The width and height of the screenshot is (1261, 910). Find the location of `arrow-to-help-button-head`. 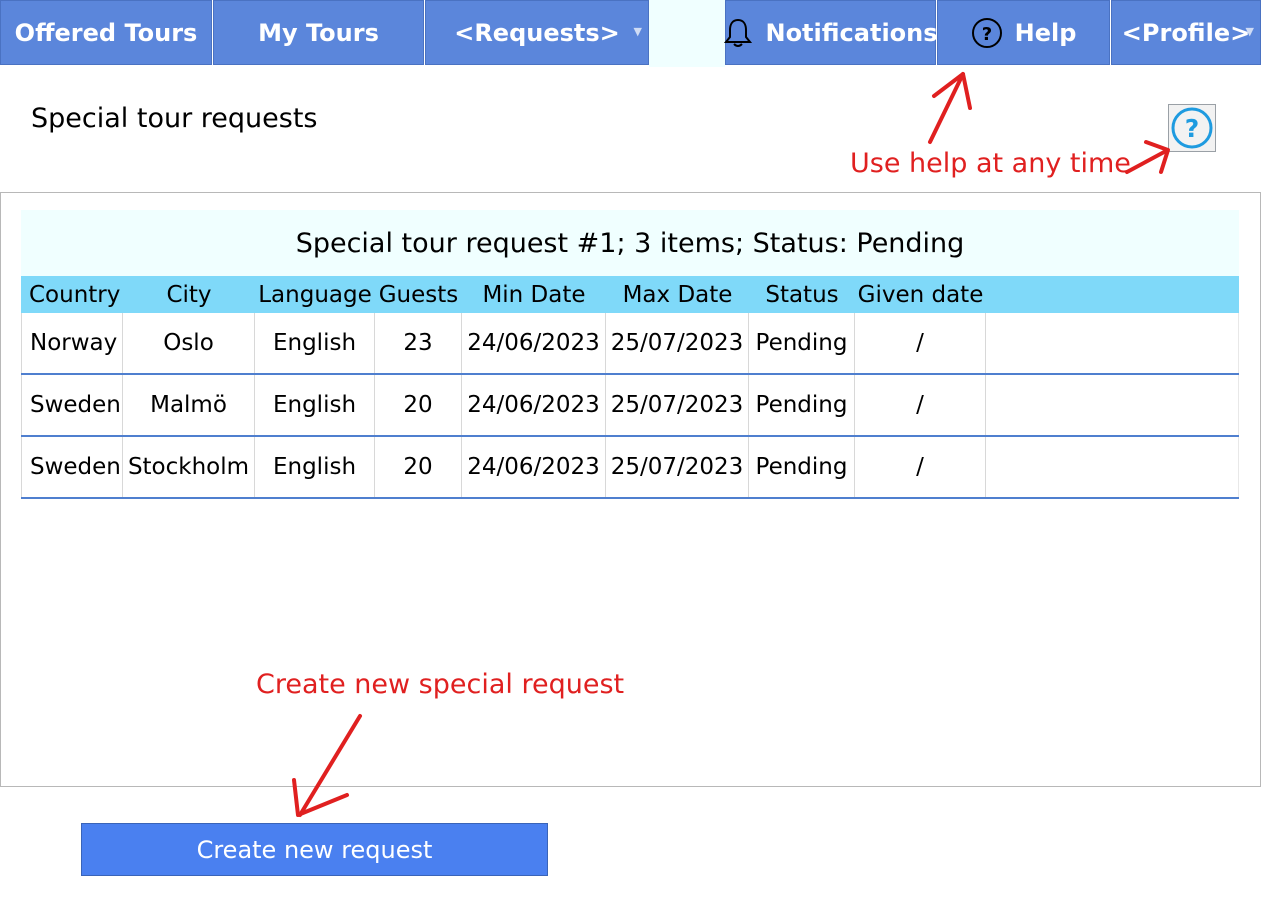

arrow-to-help-button-head is located at coordinates (1157, 157).